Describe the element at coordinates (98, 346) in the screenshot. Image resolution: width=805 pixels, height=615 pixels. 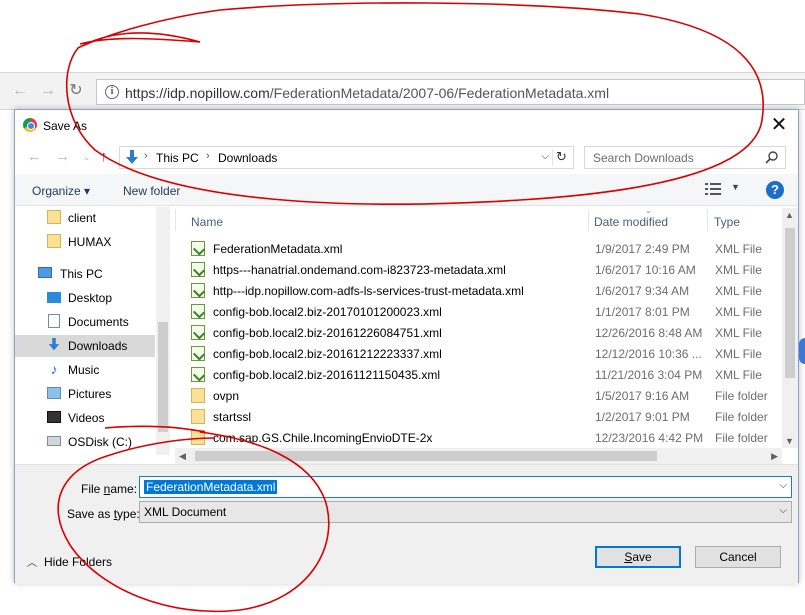
I see `nav-item-label: Downloads` at that location.